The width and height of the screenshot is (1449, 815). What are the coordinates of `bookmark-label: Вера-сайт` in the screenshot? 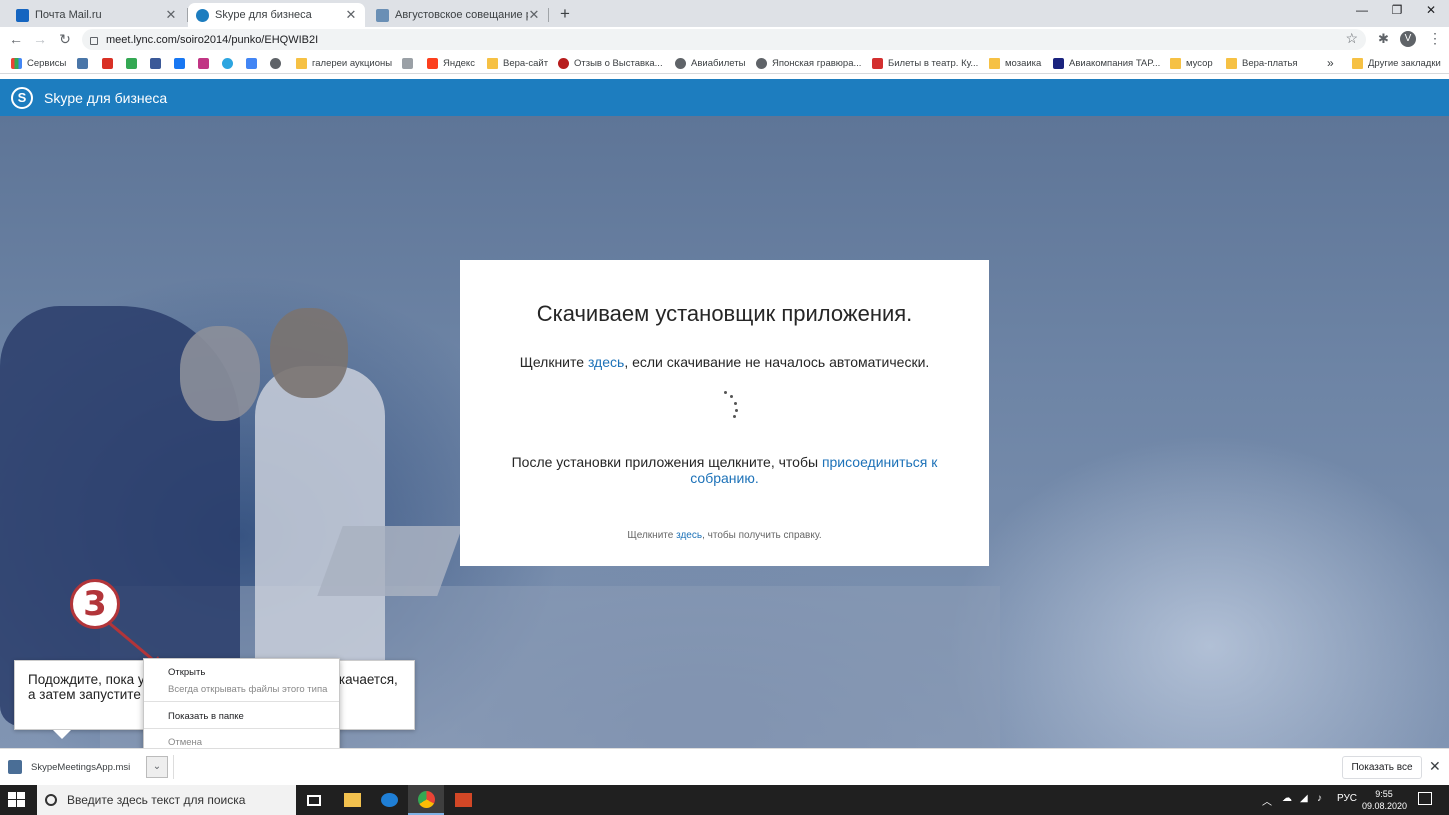 It's located at (526, 63).